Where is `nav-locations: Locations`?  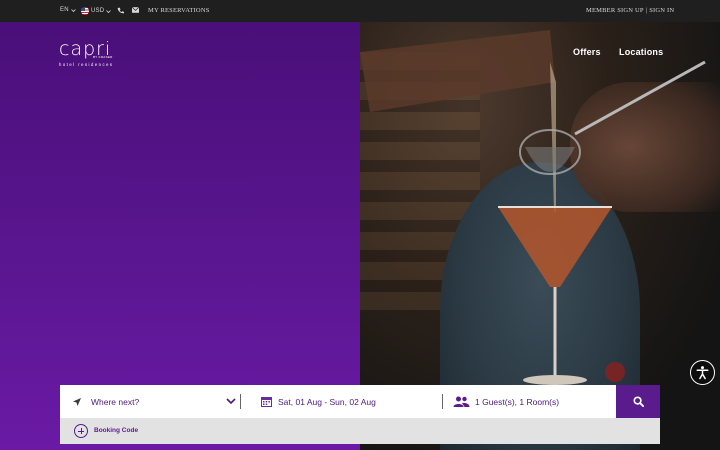
nav-locations: Locations is located at coordinates (641, 52).